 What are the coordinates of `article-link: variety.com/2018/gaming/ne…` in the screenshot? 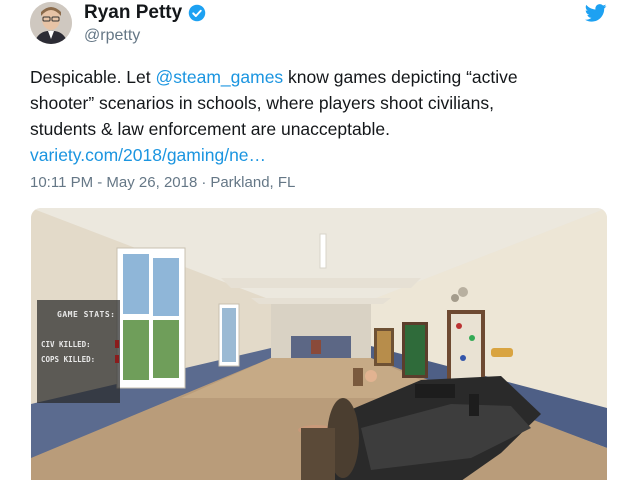 It's located at (148, 155).